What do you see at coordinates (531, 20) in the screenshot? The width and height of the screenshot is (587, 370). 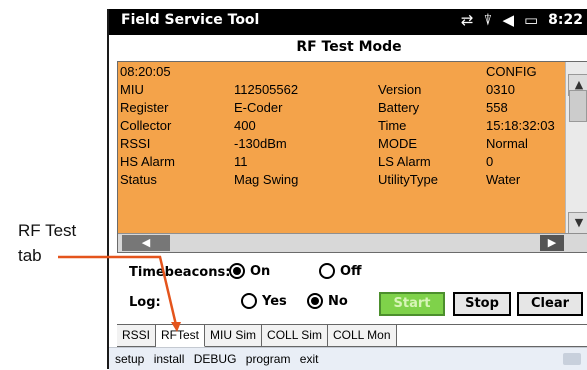 I see `battery-icon: ▭` at bounding box center [531, 20].